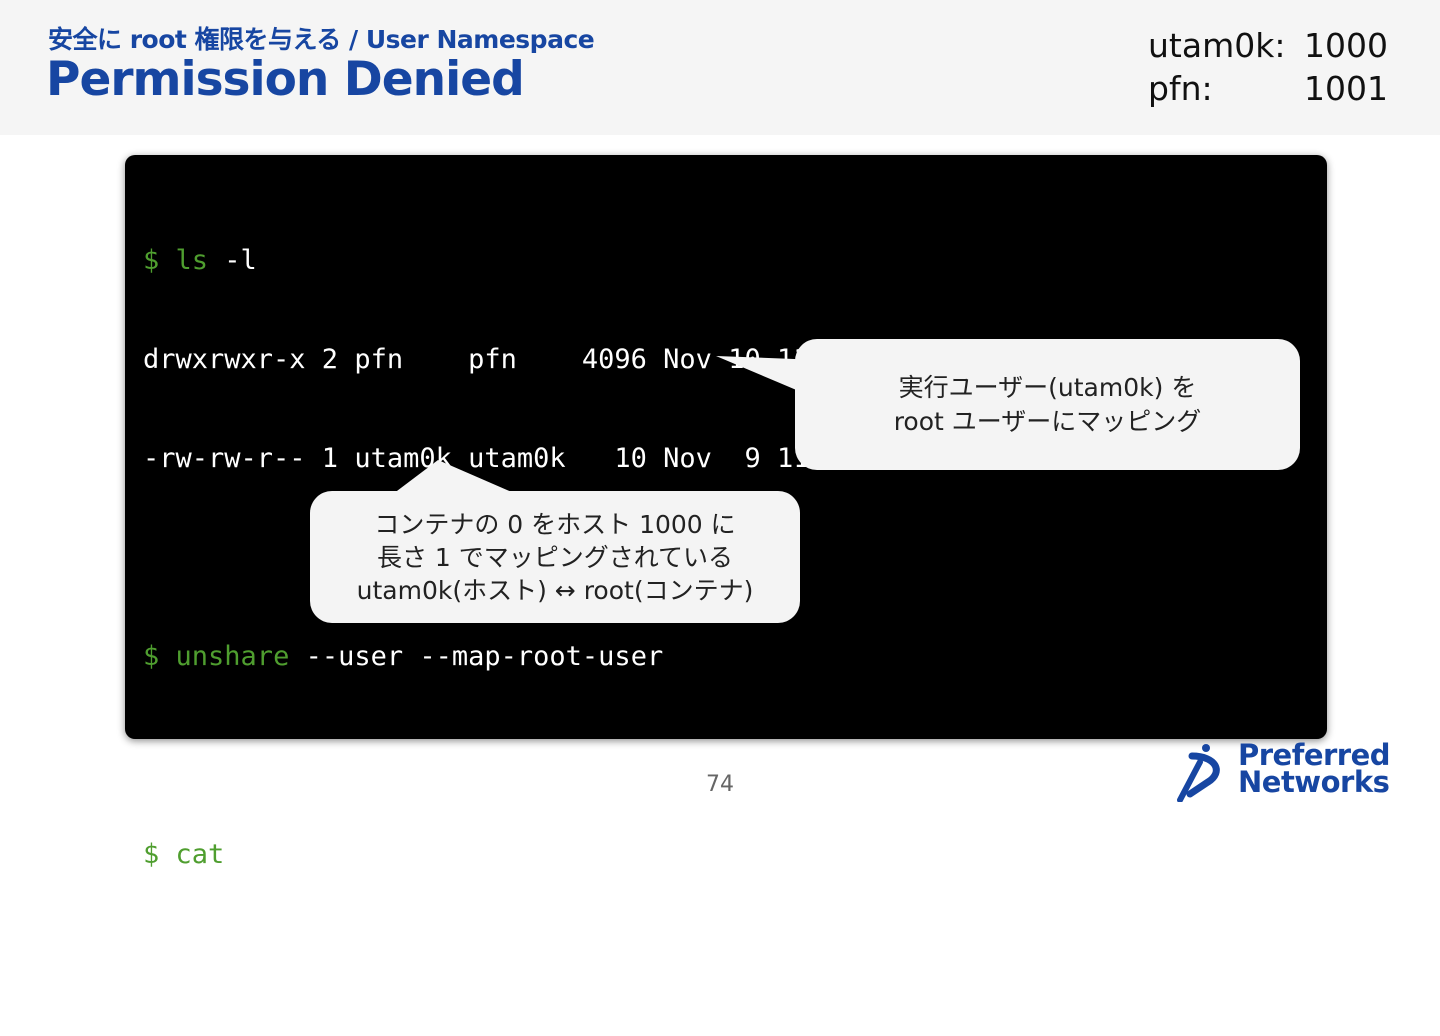  I want to click on pfn-logo: Preferred Networks, so click(1297, 772).